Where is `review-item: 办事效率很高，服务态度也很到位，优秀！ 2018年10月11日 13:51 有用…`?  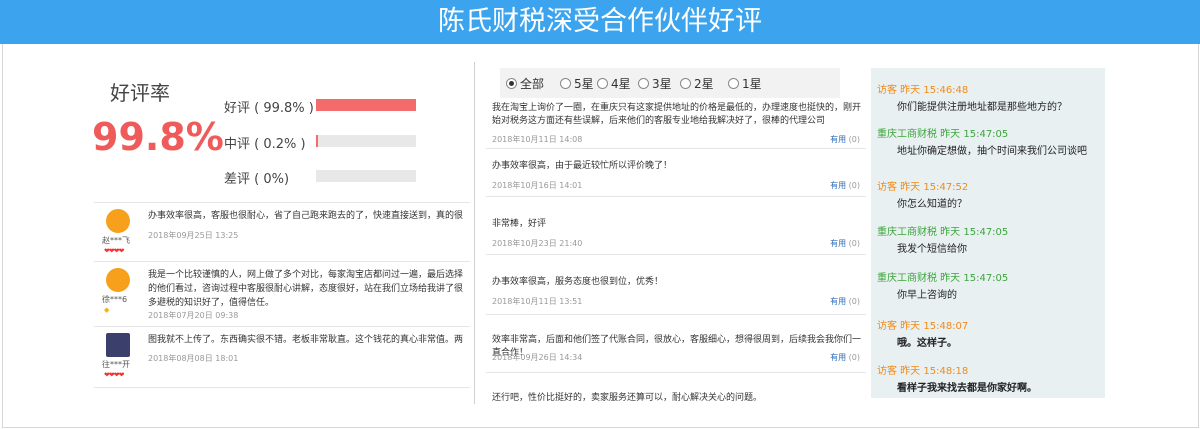
review-item: 办事效率很高，服务态度也很到位，优秀！ 2018年10月11日 13:51 有用… is located at coordinates (676, 295).